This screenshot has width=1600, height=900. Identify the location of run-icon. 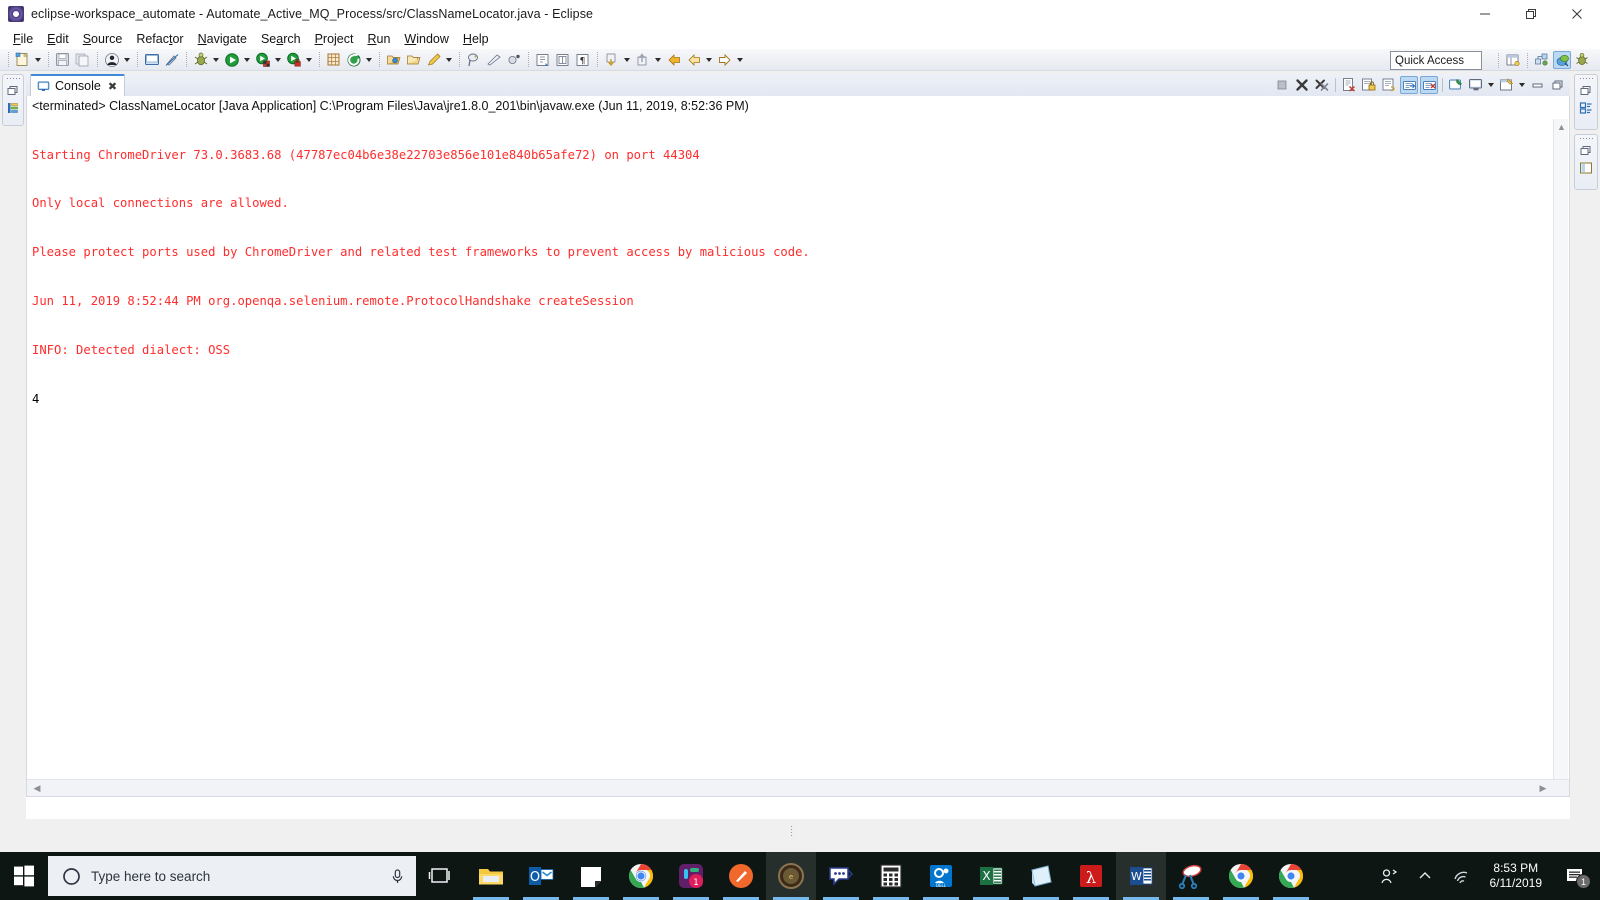
(232, 60).